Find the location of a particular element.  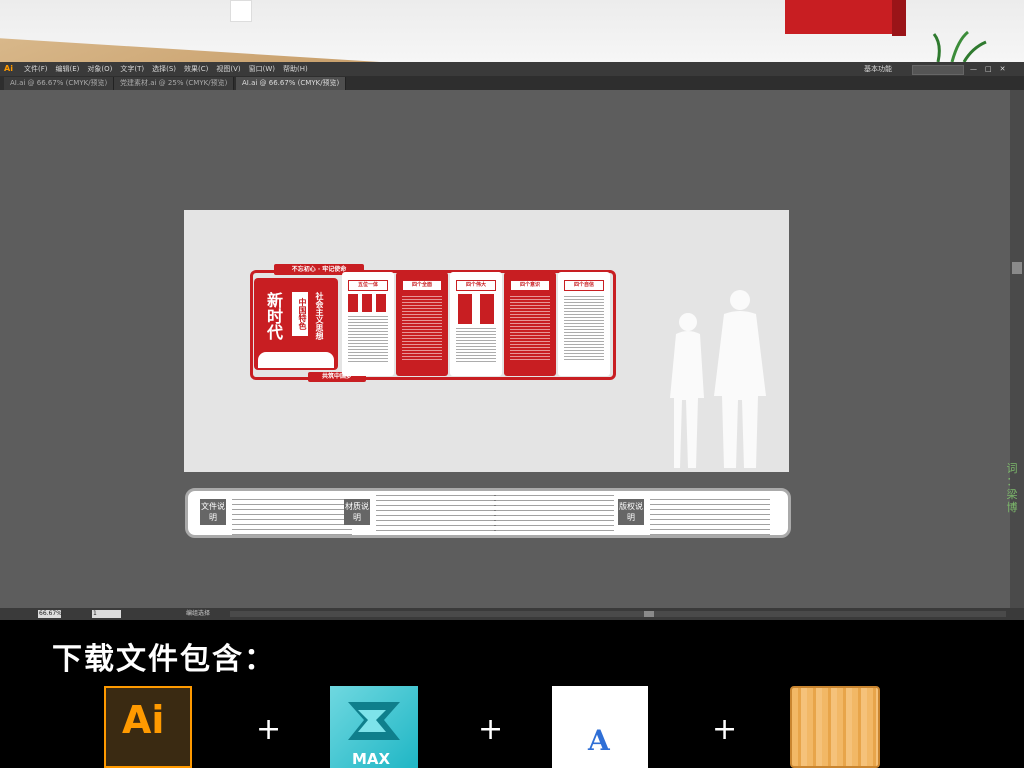

status-bar: 66.67% 1 编组选择 is located at coordinates (512, 614).